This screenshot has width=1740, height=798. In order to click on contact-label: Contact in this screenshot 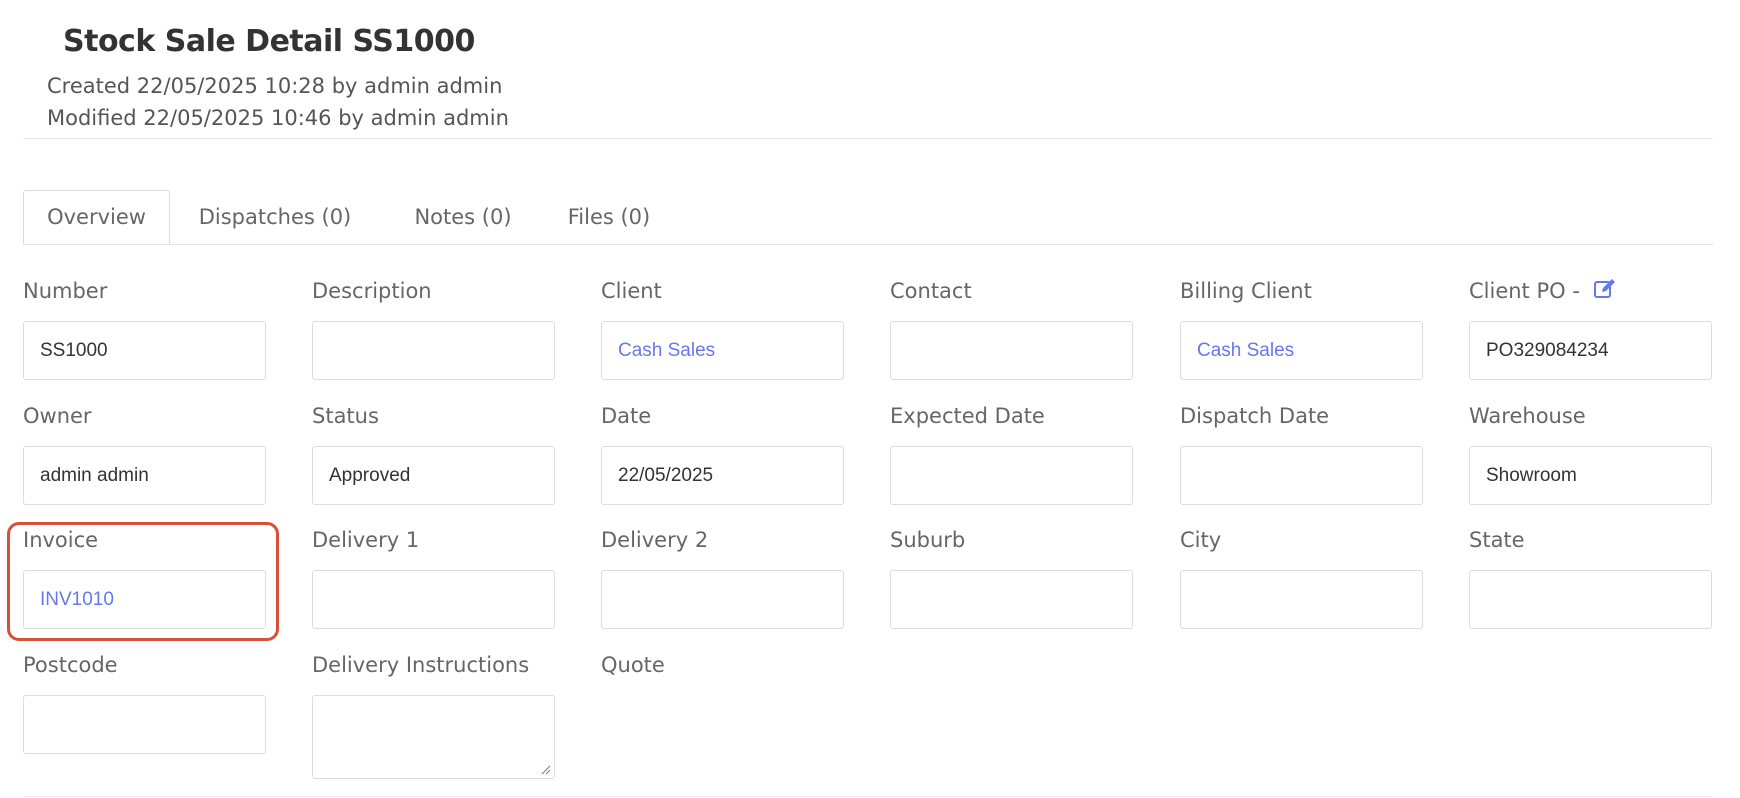, I will do `click(931, 291)`.